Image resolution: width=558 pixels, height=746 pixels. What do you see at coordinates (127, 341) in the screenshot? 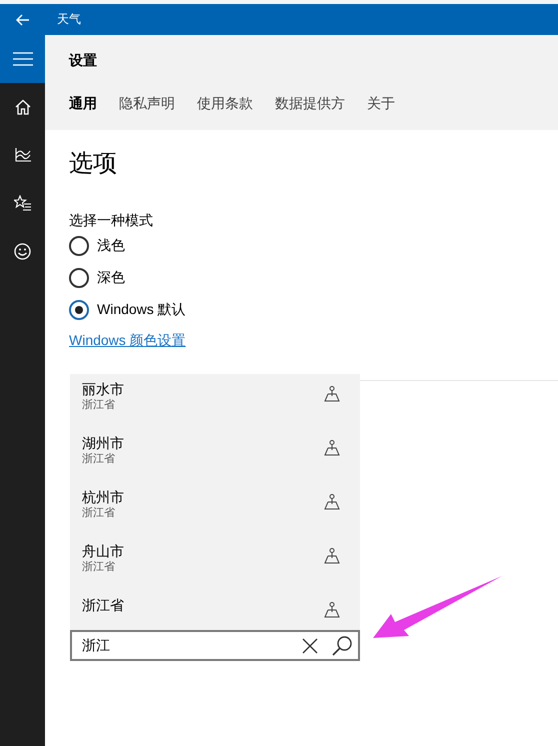
I see `color-settings-link: Windows 颜色设置` at bounding box center [127, 341].